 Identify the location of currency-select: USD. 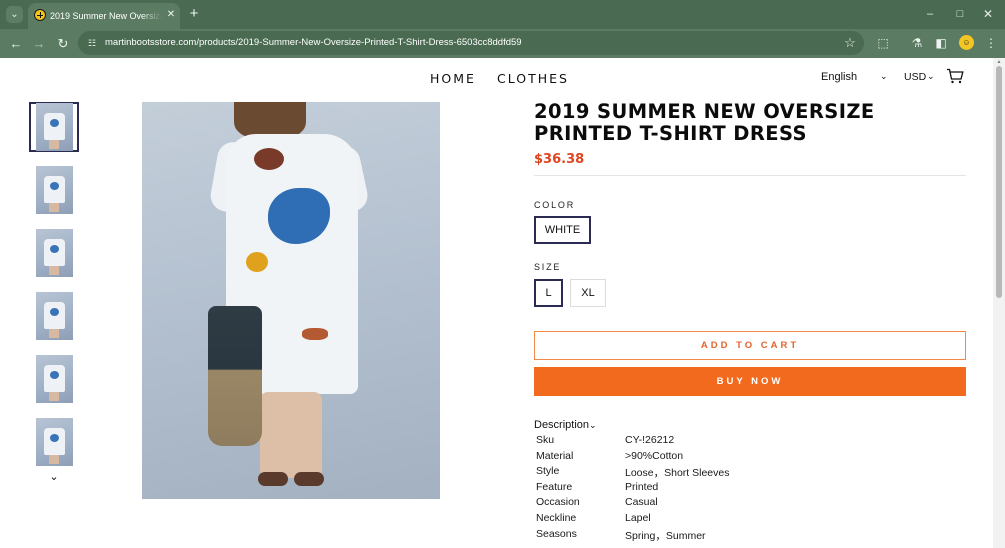
(915, 78).